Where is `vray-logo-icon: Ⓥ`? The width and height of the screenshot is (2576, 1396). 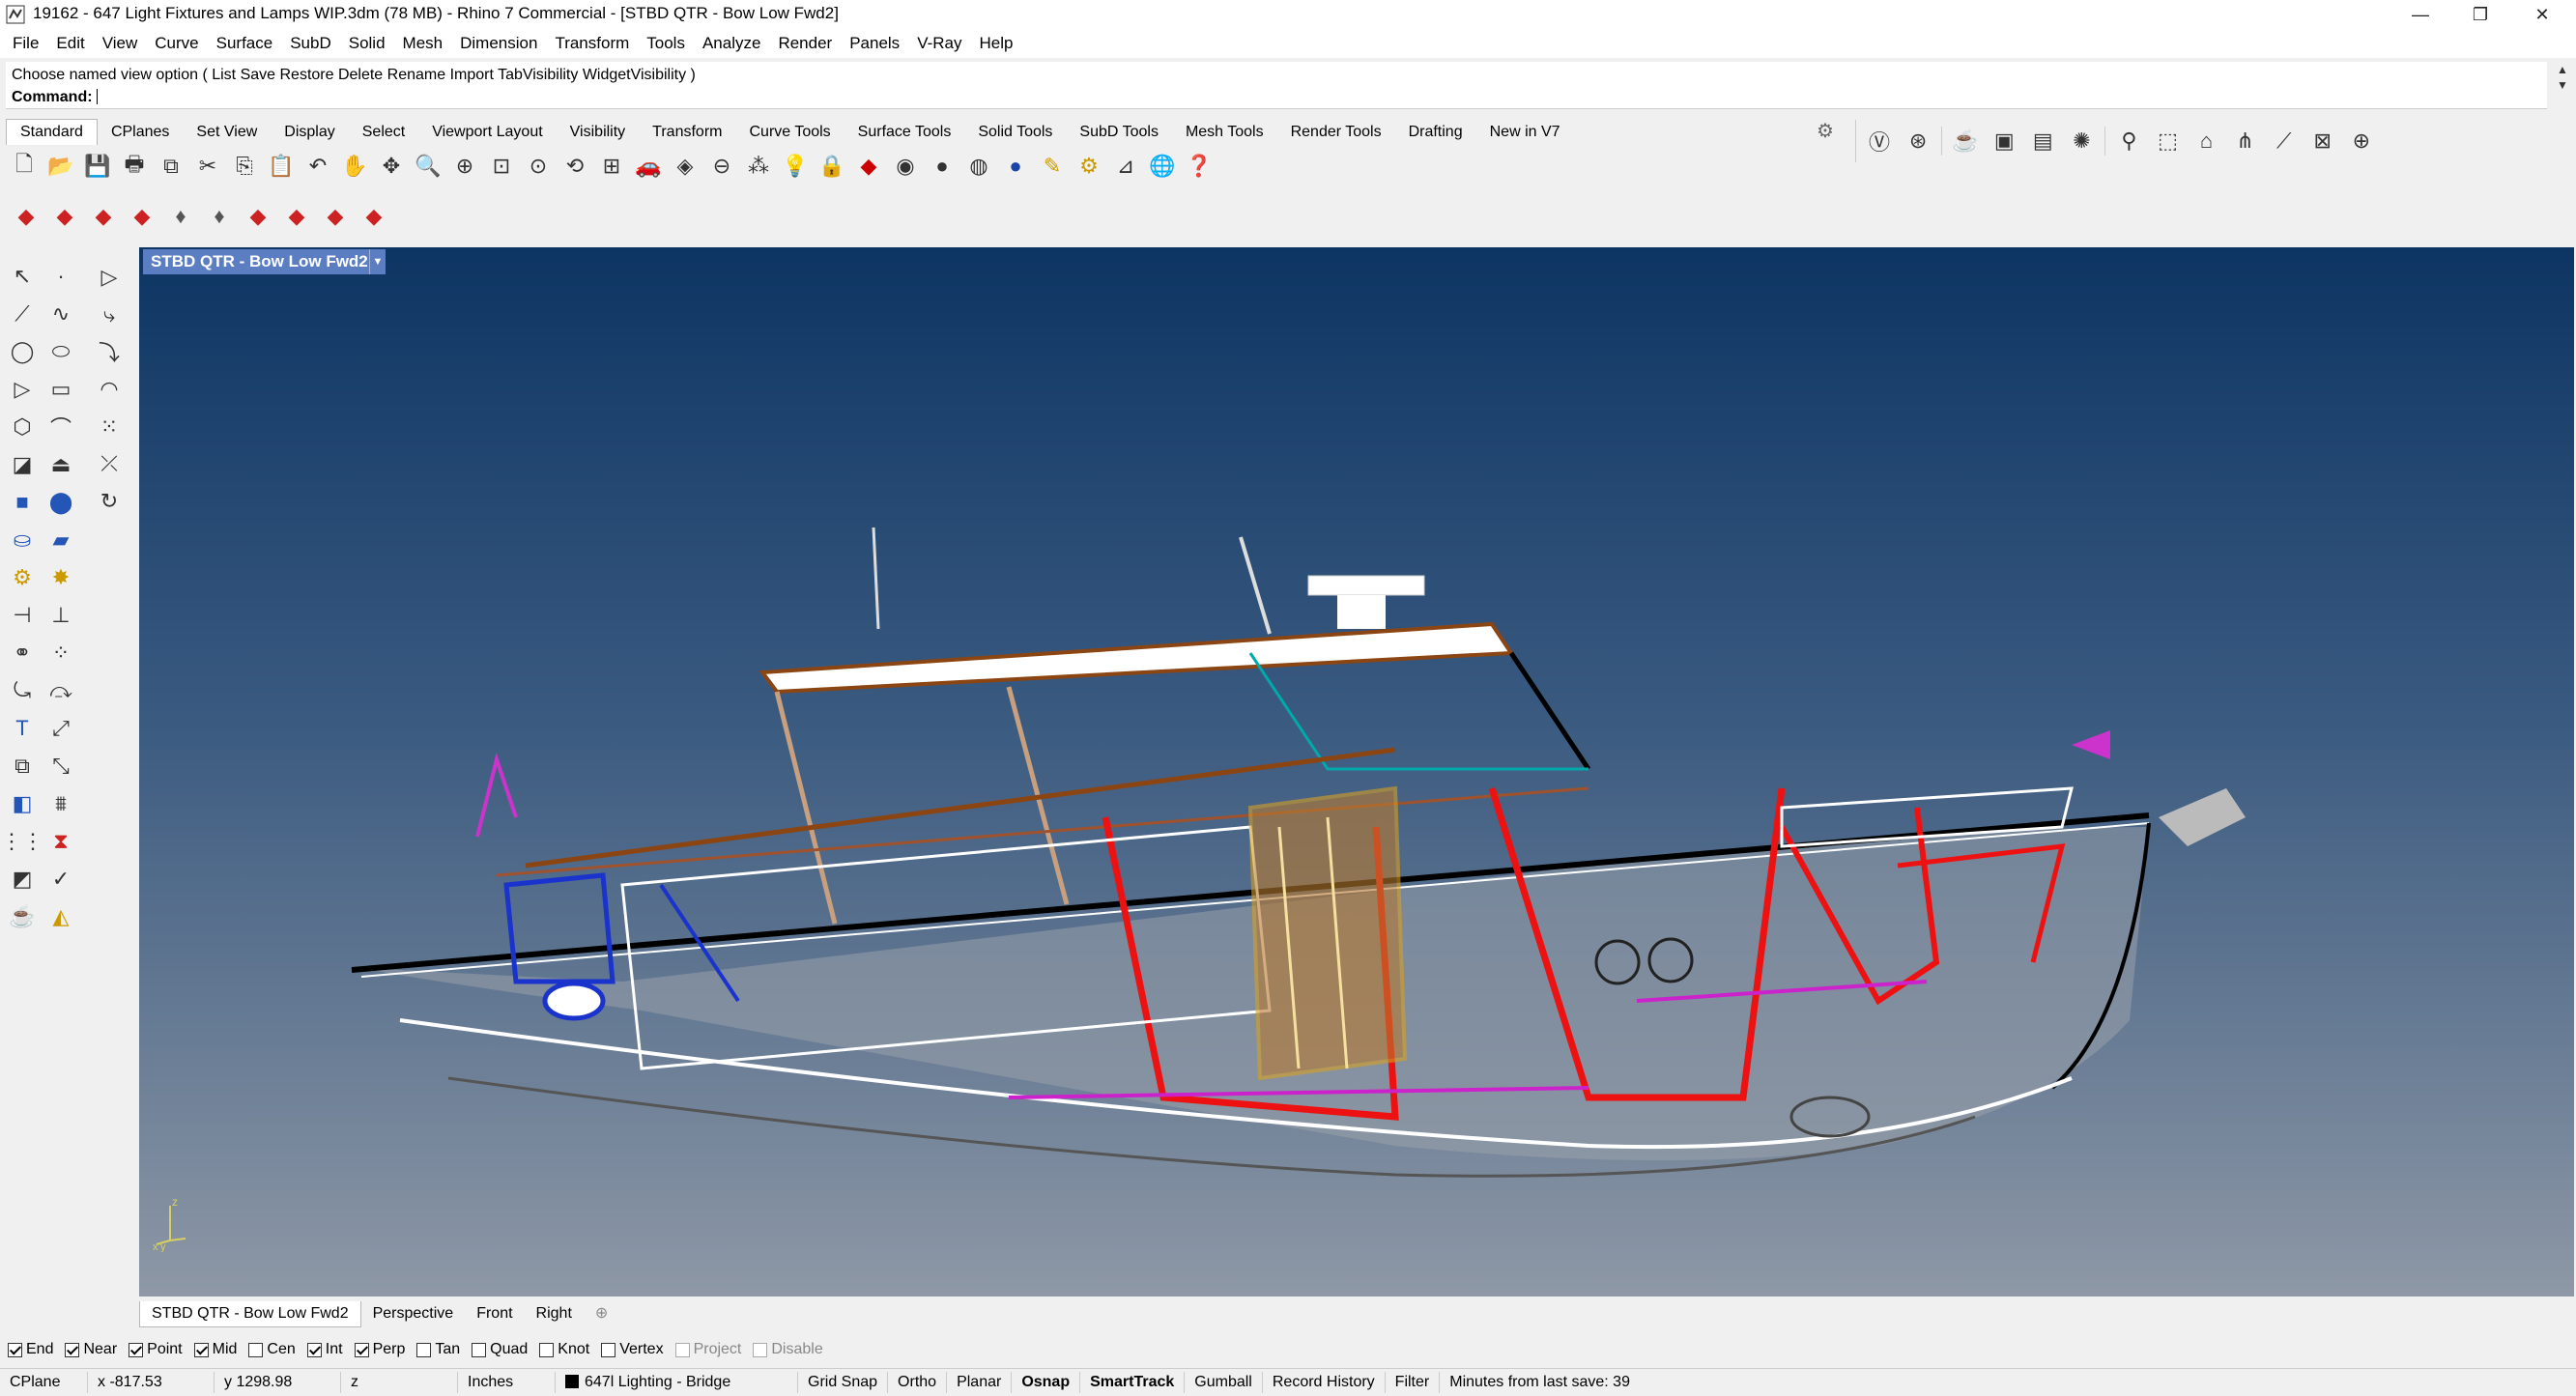
vray-logo-icon: Ⓥ is located at coordinates (1880, 141).